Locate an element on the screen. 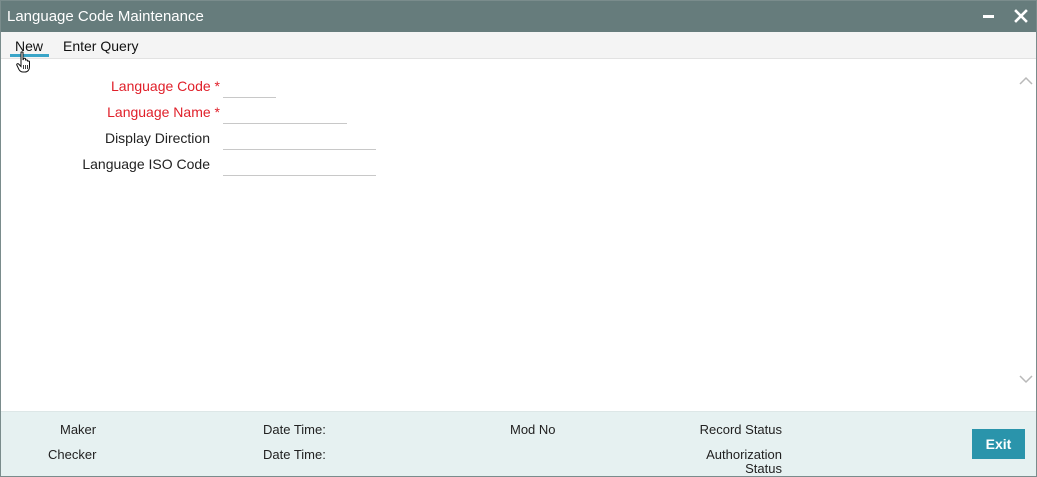 Image resolution: width=1037 pixels, height=477 pixels. record-status-label: Record Status is located at coordinates (740, 429).